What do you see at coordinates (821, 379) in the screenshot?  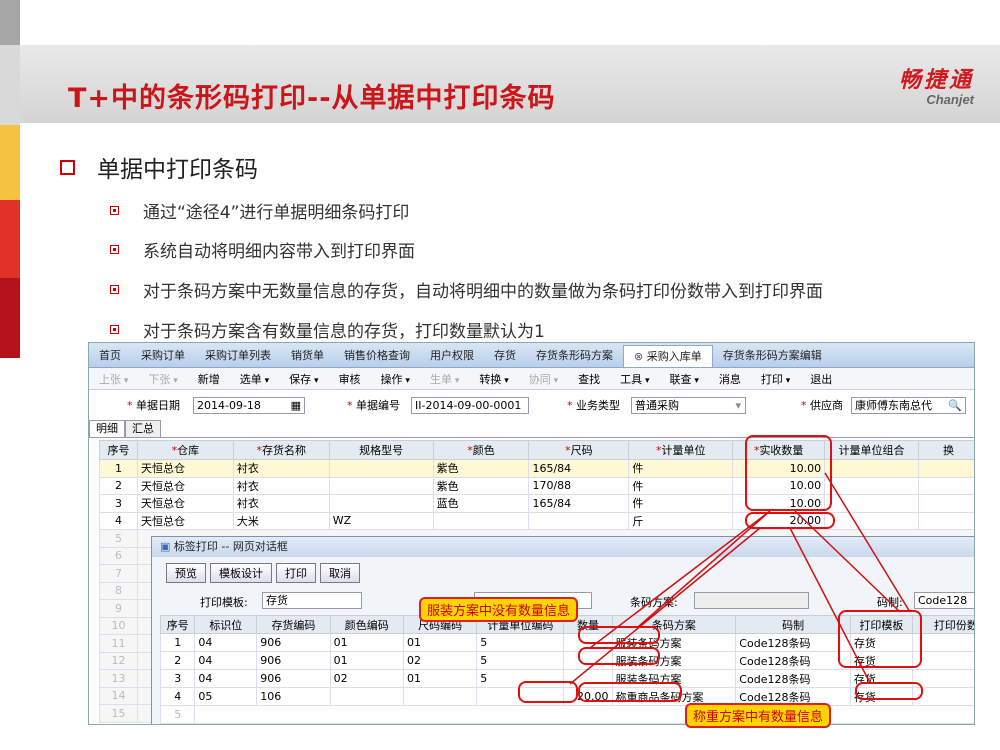 I see `exit-button: 退出` at bounding box center [821, 379].